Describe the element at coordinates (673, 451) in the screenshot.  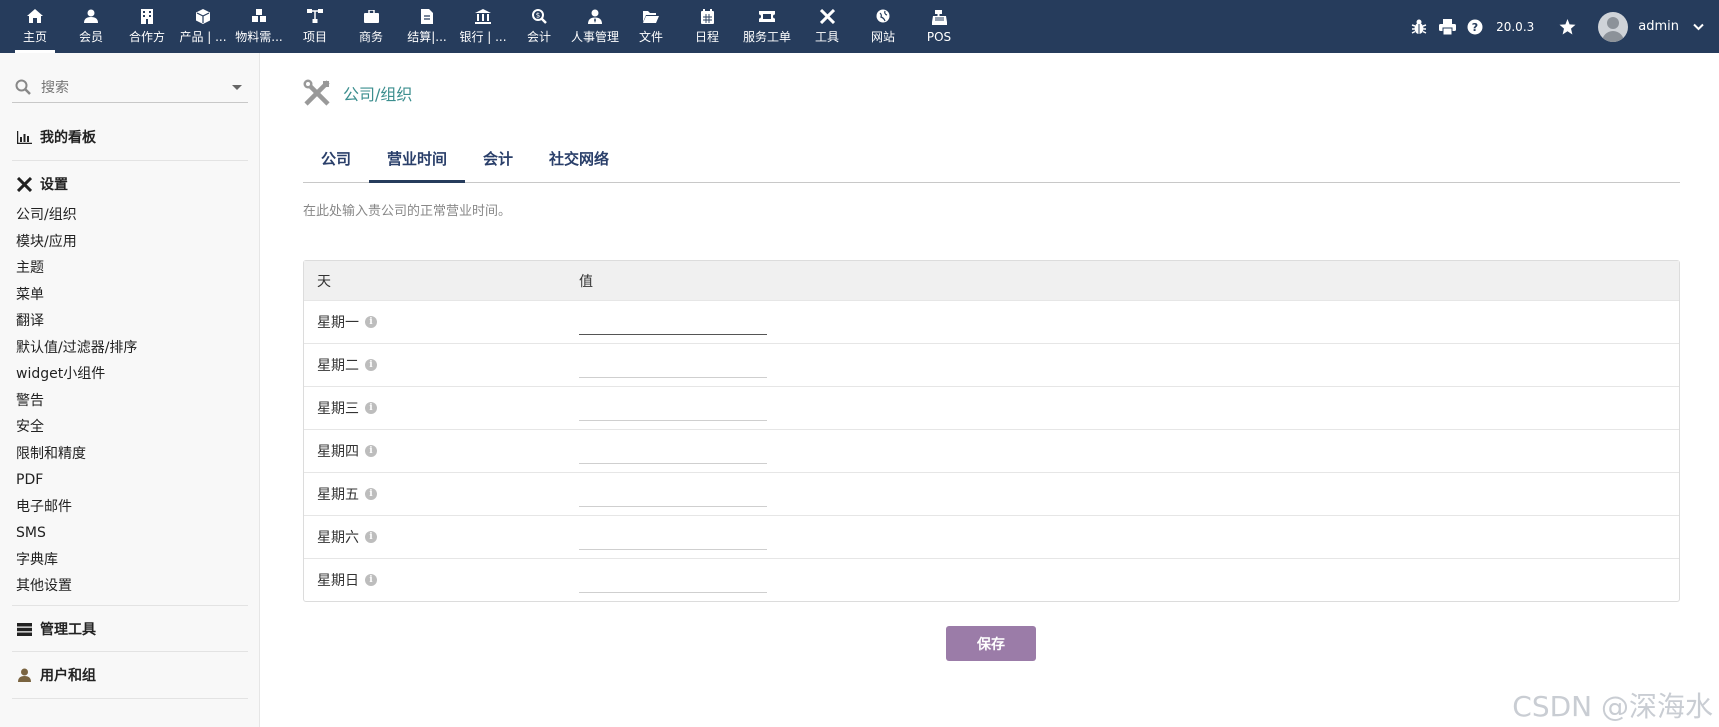
I see `thursday-hours-input` at that location.